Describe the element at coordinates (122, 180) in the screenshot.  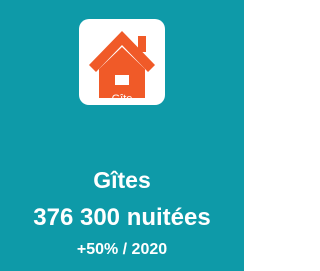
I see `card-title: Gîtes` at that location.